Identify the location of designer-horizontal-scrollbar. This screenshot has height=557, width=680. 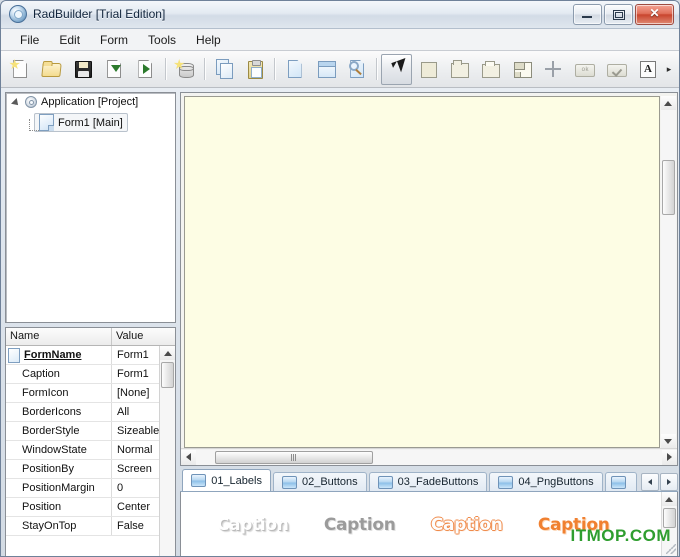
(429, 456).